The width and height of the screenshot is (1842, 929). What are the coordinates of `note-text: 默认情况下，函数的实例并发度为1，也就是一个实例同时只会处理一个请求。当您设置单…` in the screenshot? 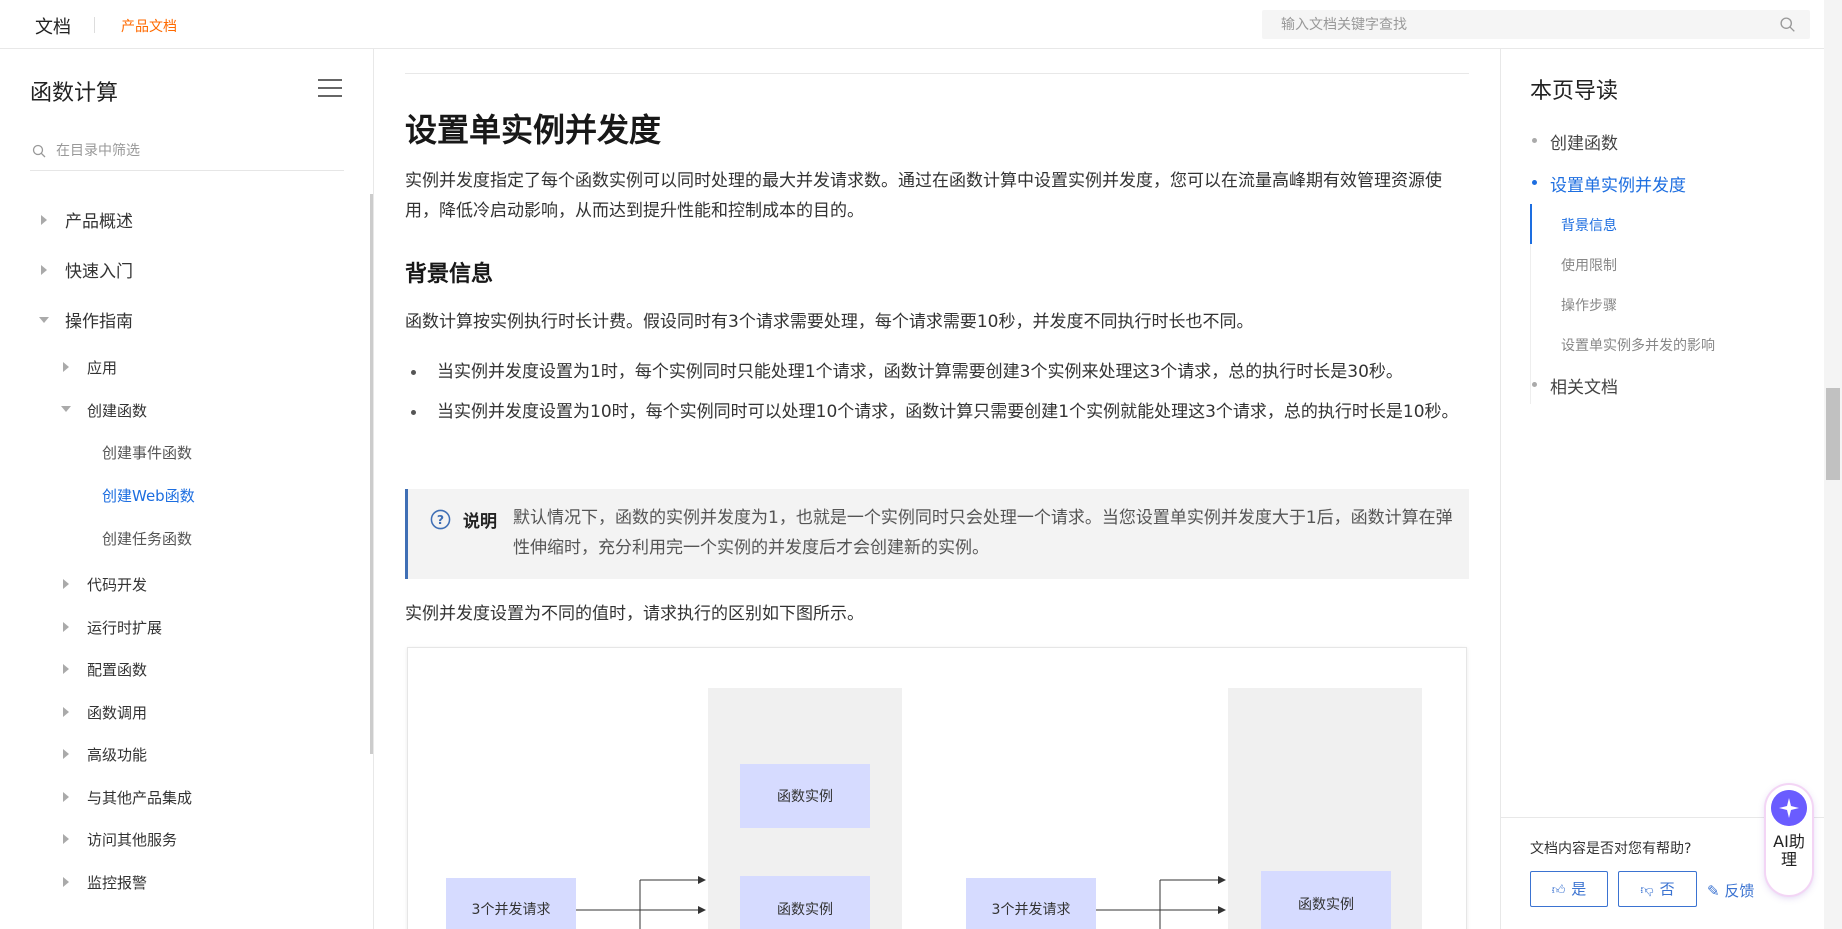 It's located at (983, 533).